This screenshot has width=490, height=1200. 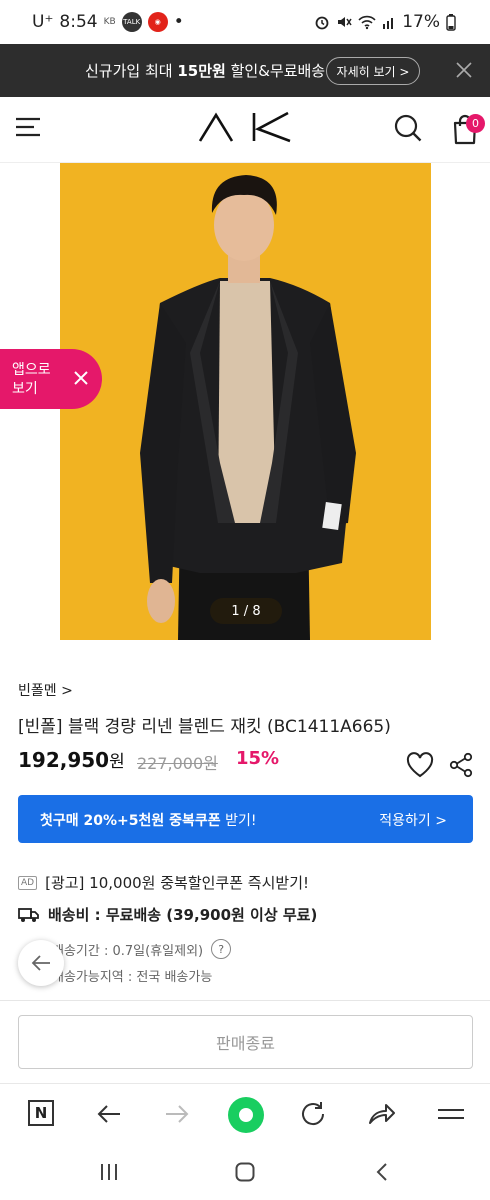 I want to click on system-back-icon, so click(x=383, y=1172).